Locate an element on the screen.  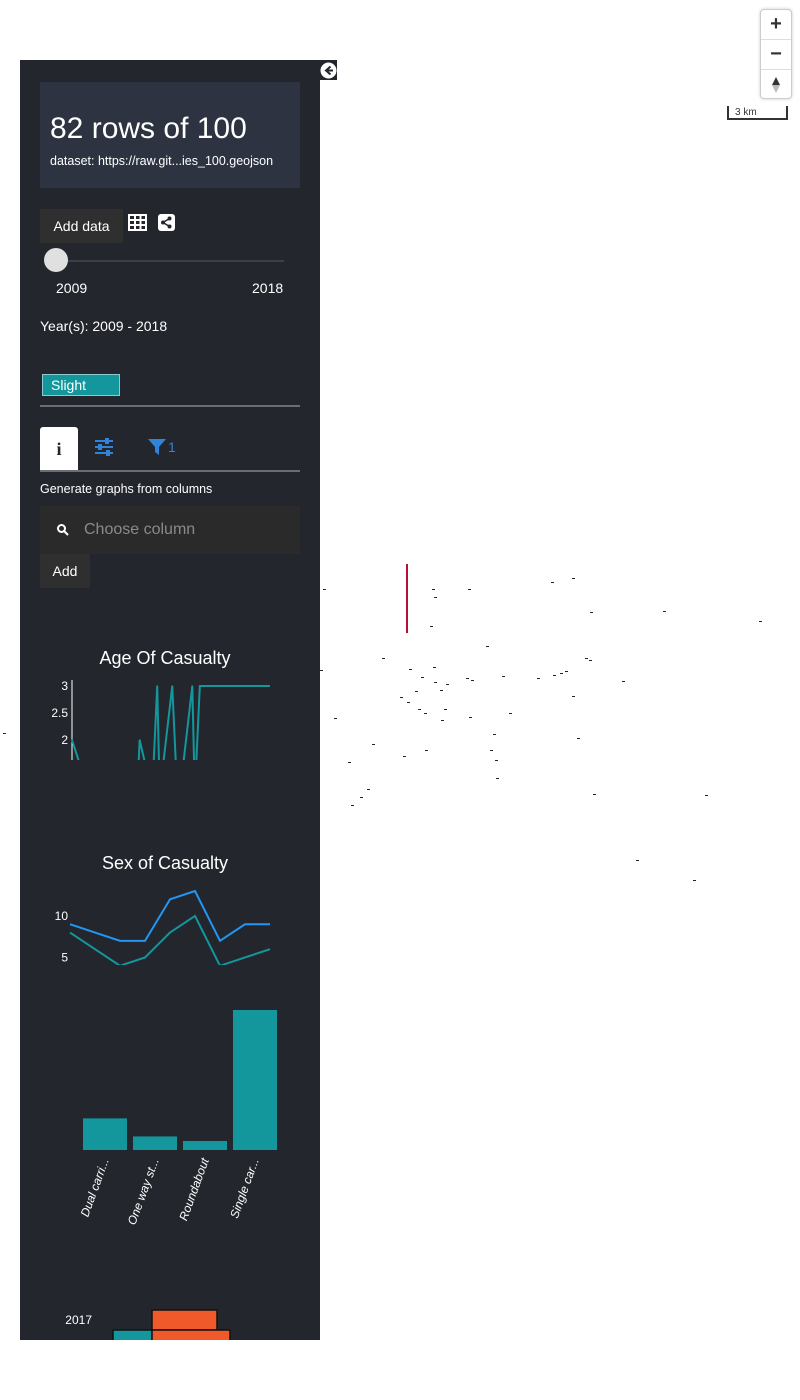
bar is located at coordinates (105, 1134).